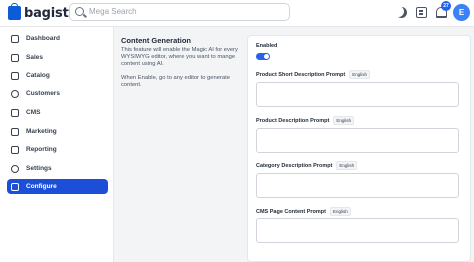 This screenshot has width=474, height=262. What do you see at coordinates (15, 38) in the screenshot?
I see `dashboard-icon` at bounding box center [15, 38].